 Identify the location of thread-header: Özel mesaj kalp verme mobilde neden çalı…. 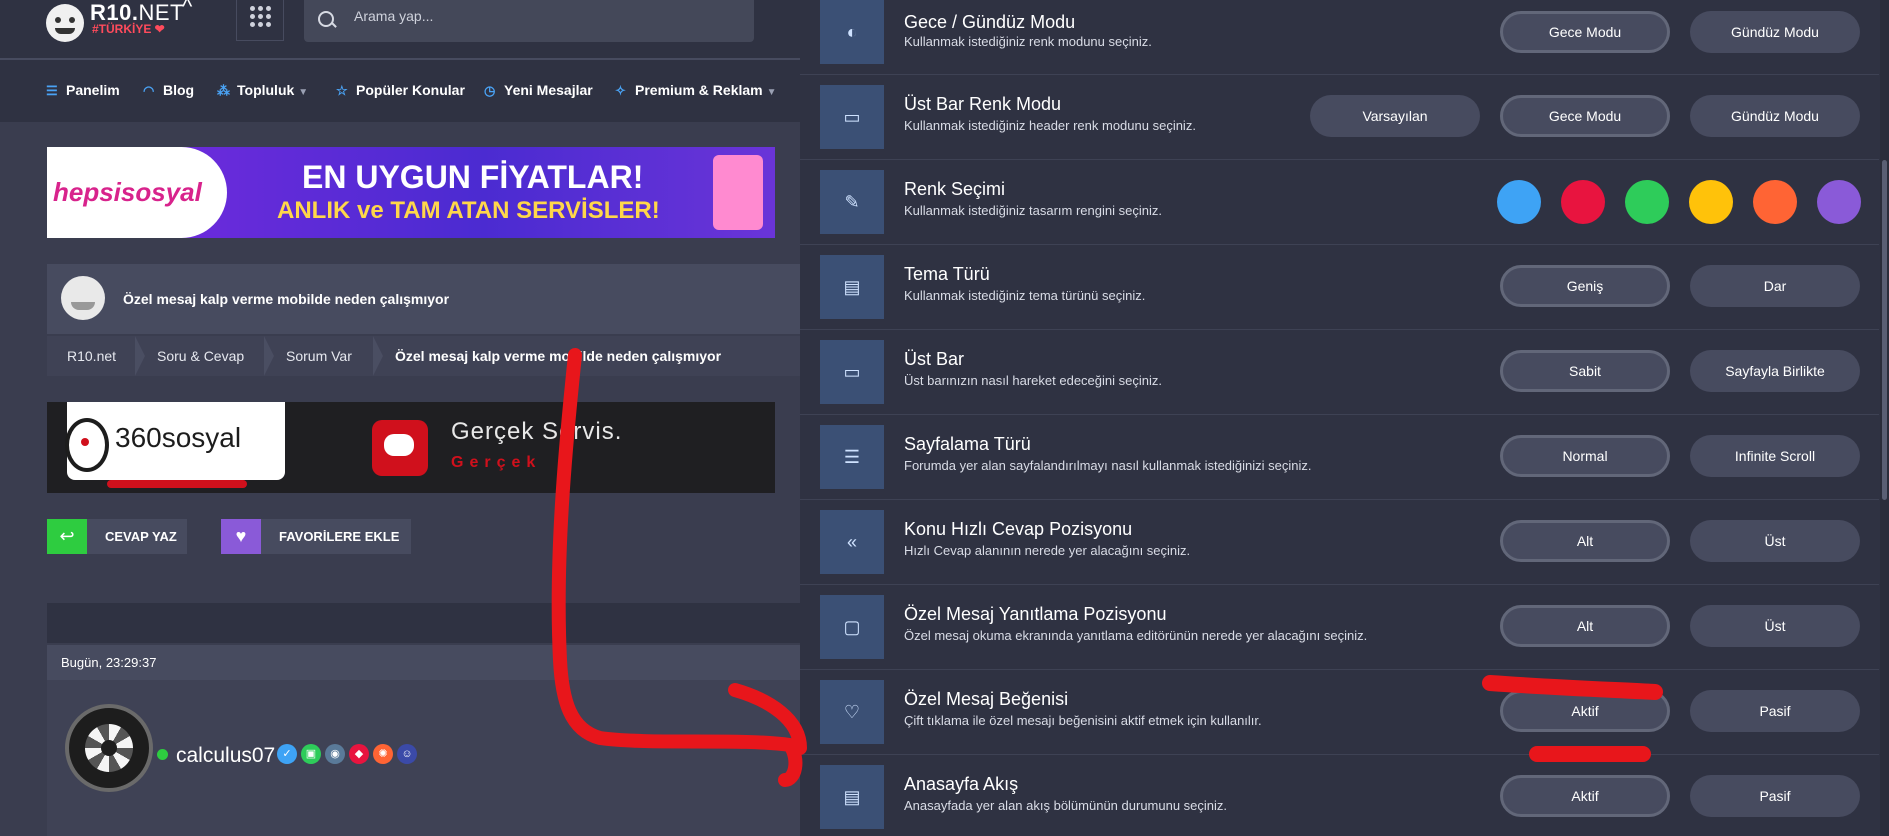
(423, 299).